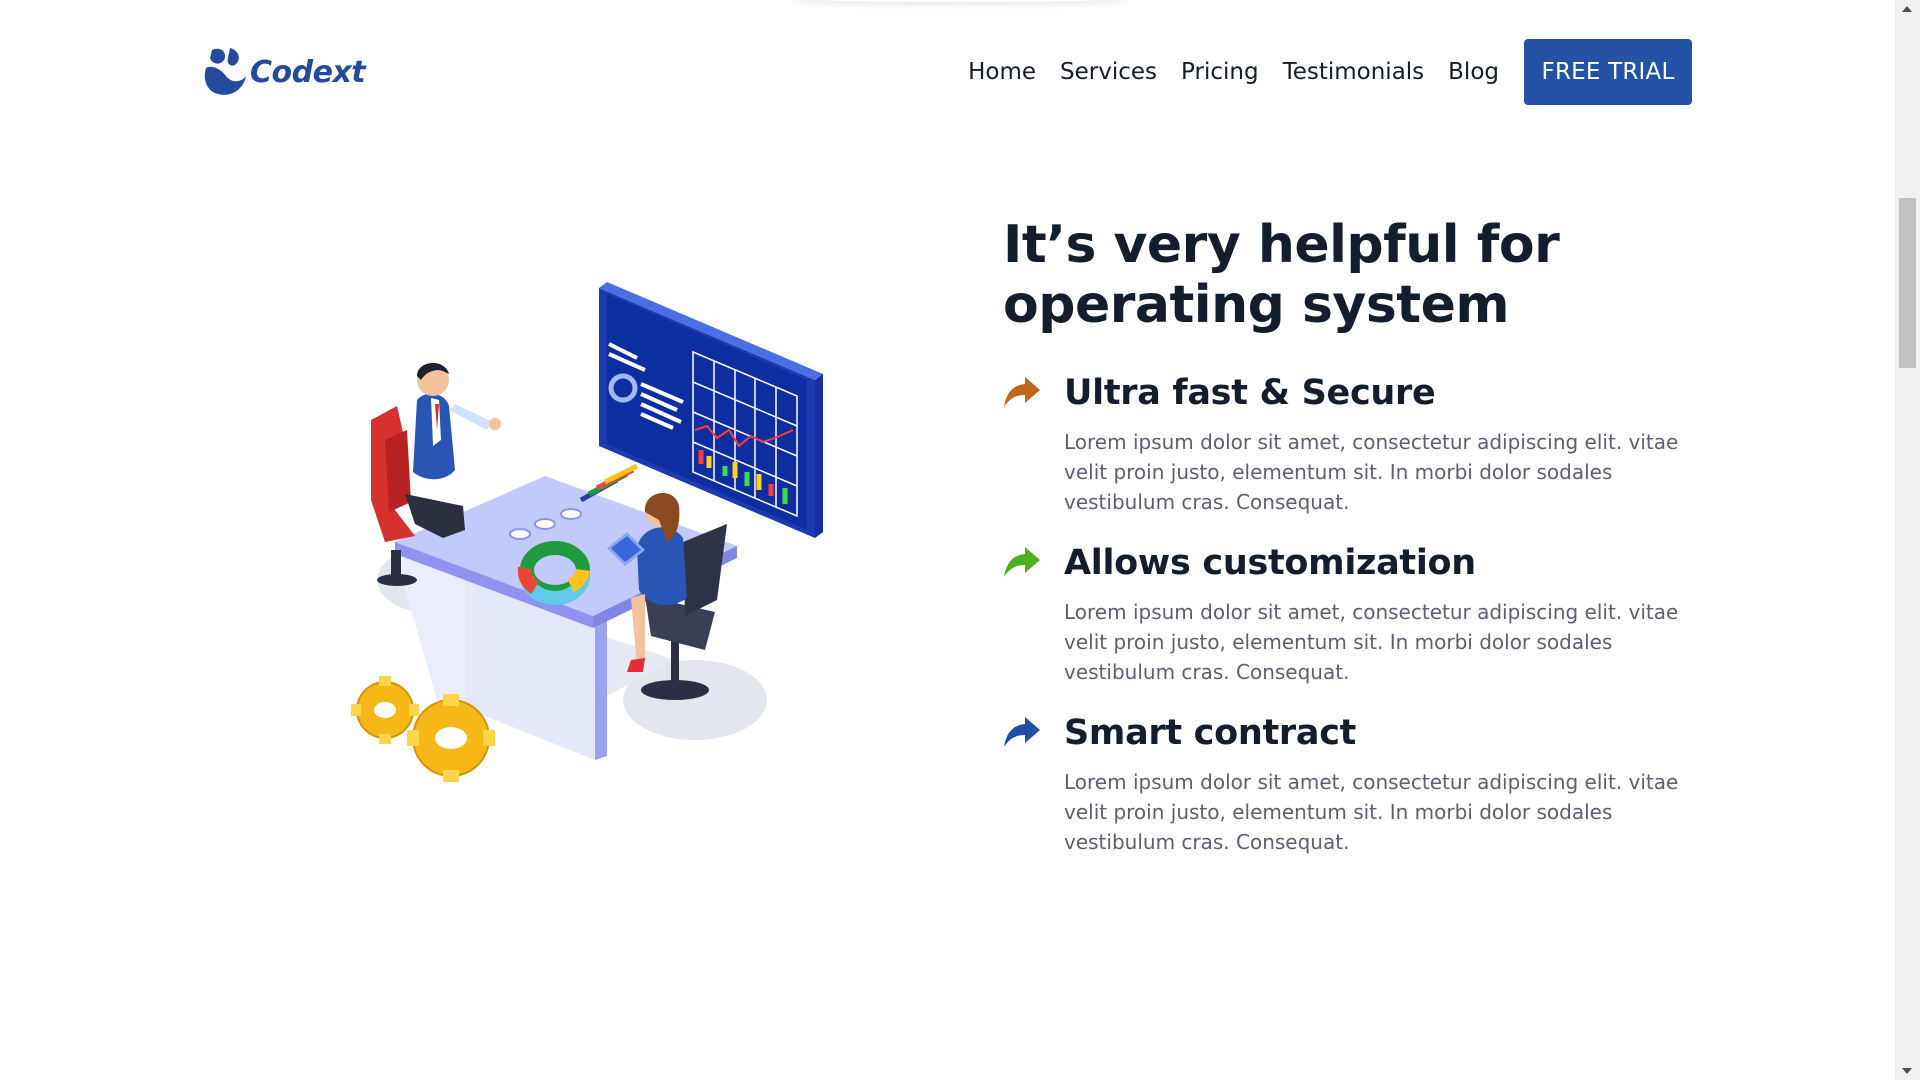  I want to click on feature-title: Smart contract, so click(1210, 733).